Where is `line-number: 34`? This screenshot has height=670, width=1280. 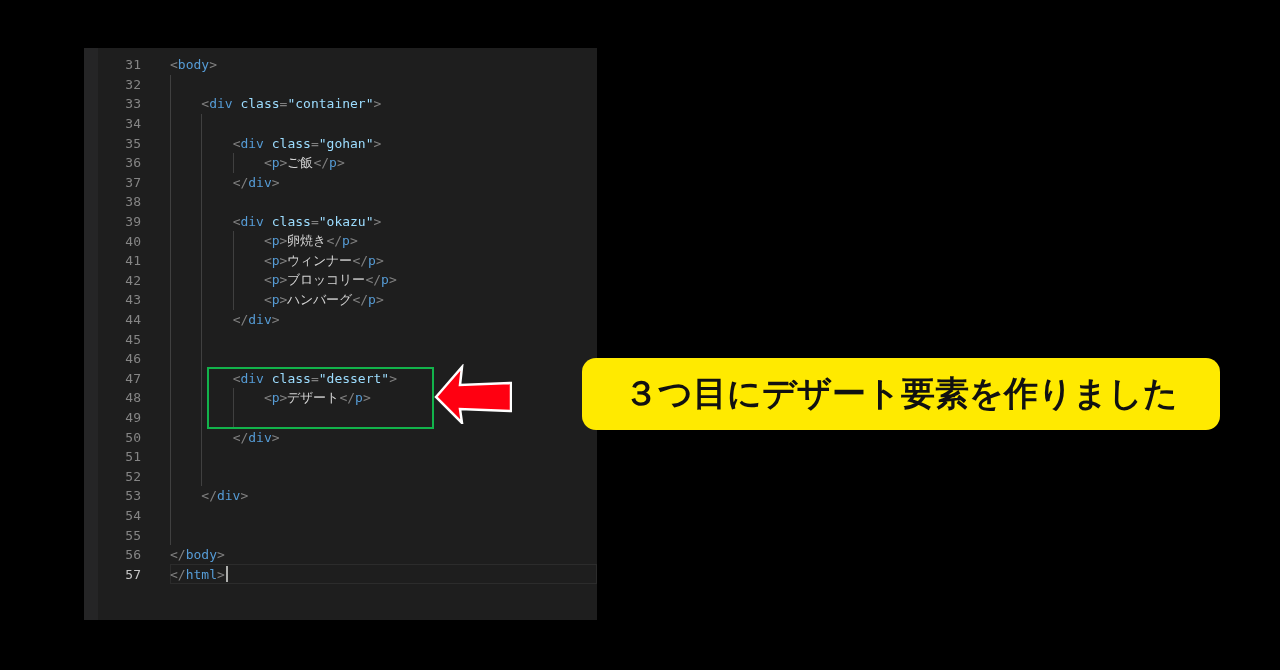 line-number: 34 is located at coordinates (132, 124).